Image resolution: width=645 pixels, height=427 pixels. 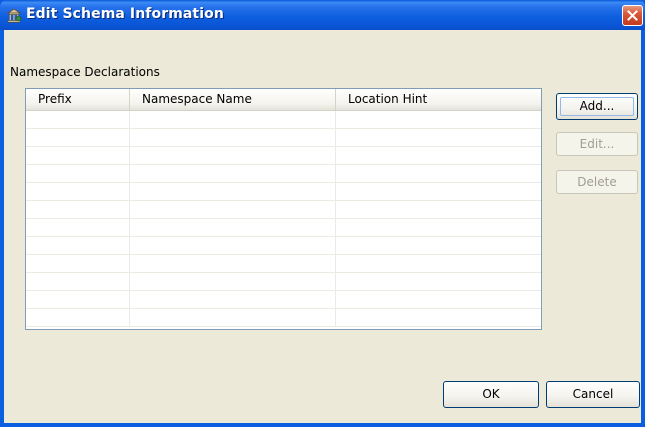 I want to click on ok-button-label: OK, so click(x=491, y=394).